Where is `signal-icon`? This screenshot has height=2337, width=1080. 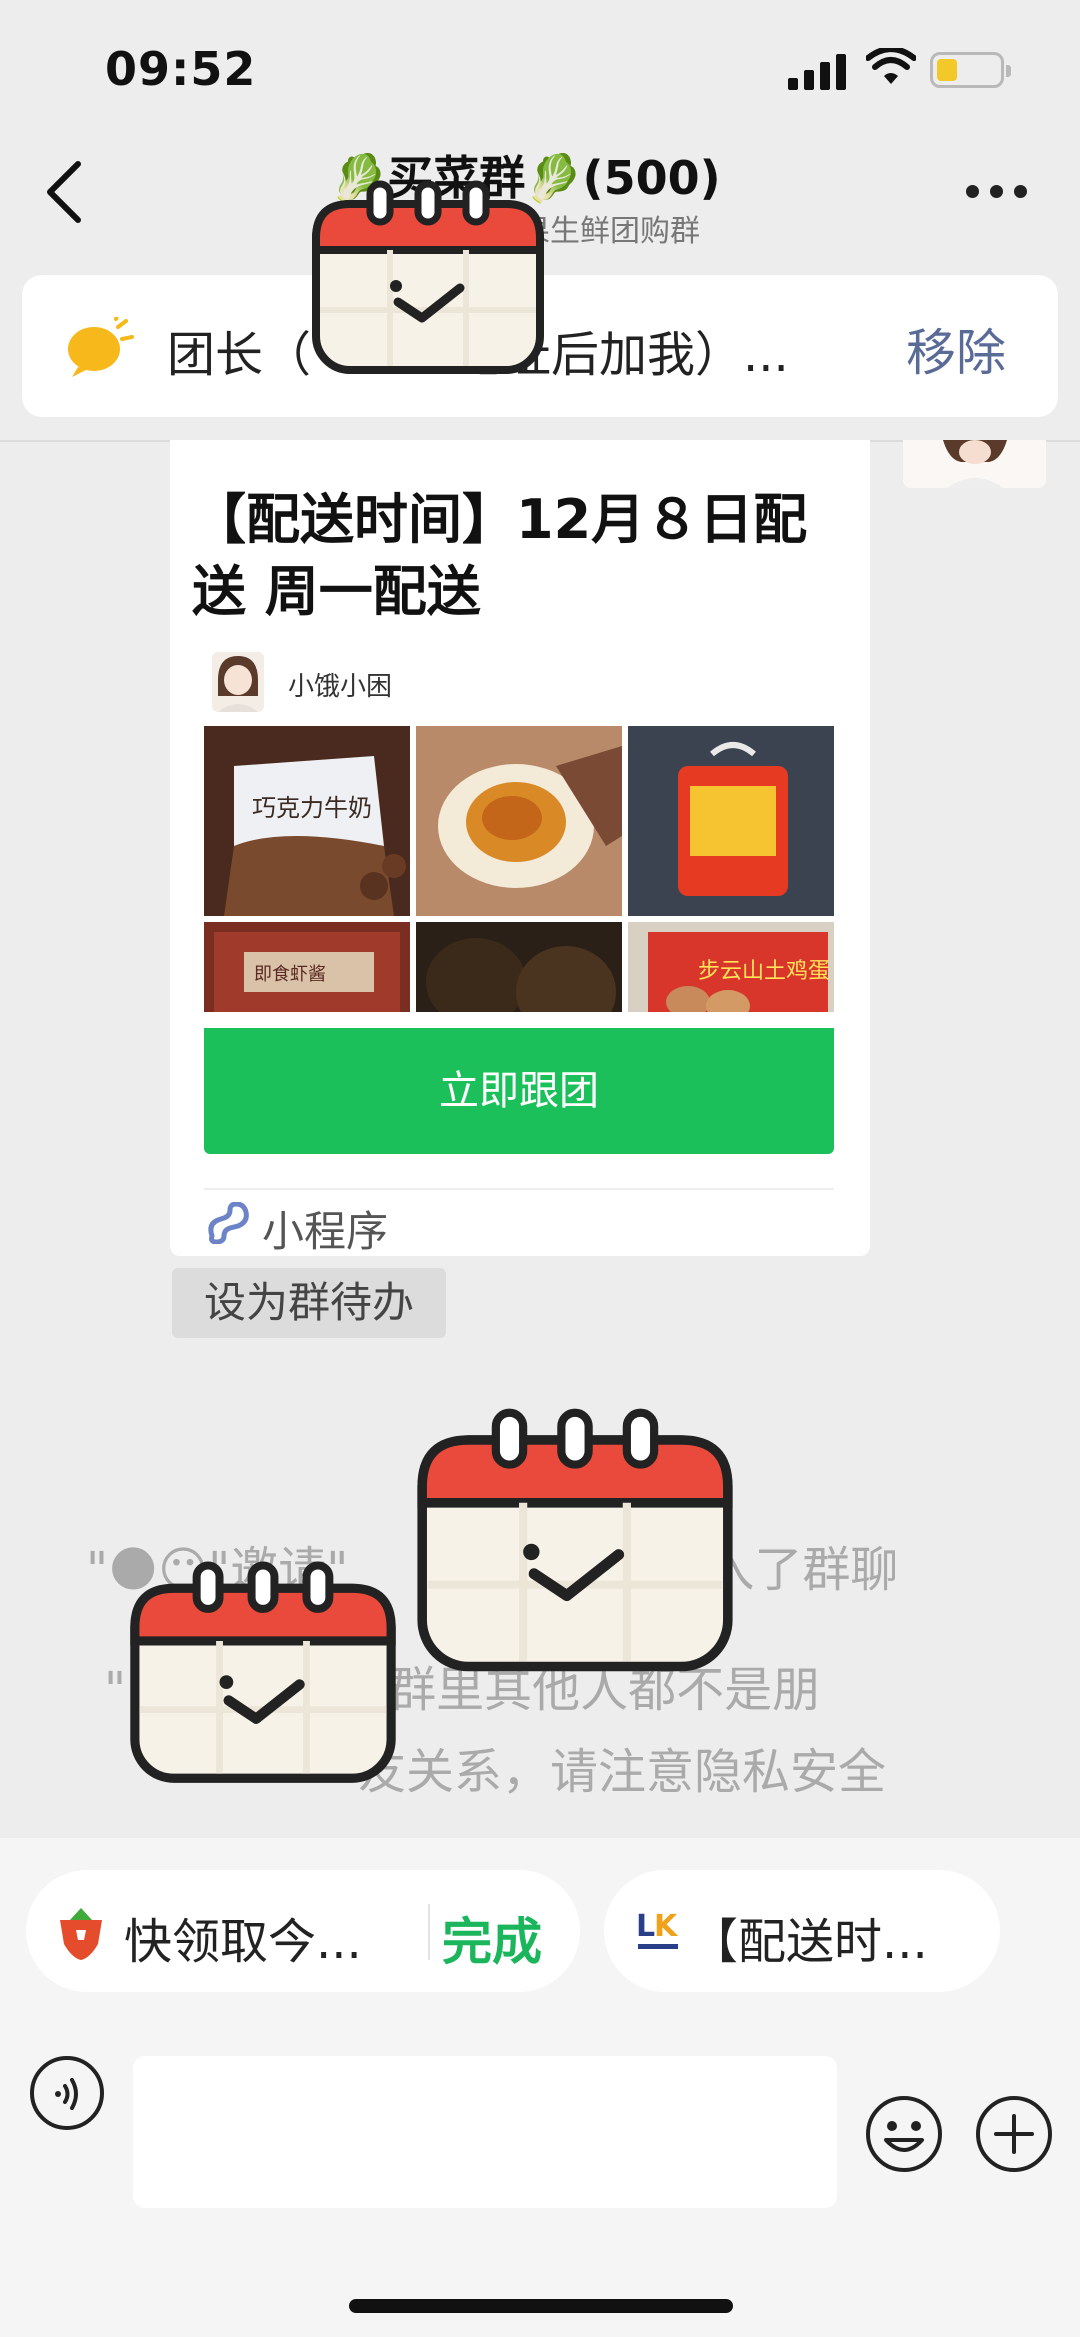
signal-icon is located at coordinates (817, 71).